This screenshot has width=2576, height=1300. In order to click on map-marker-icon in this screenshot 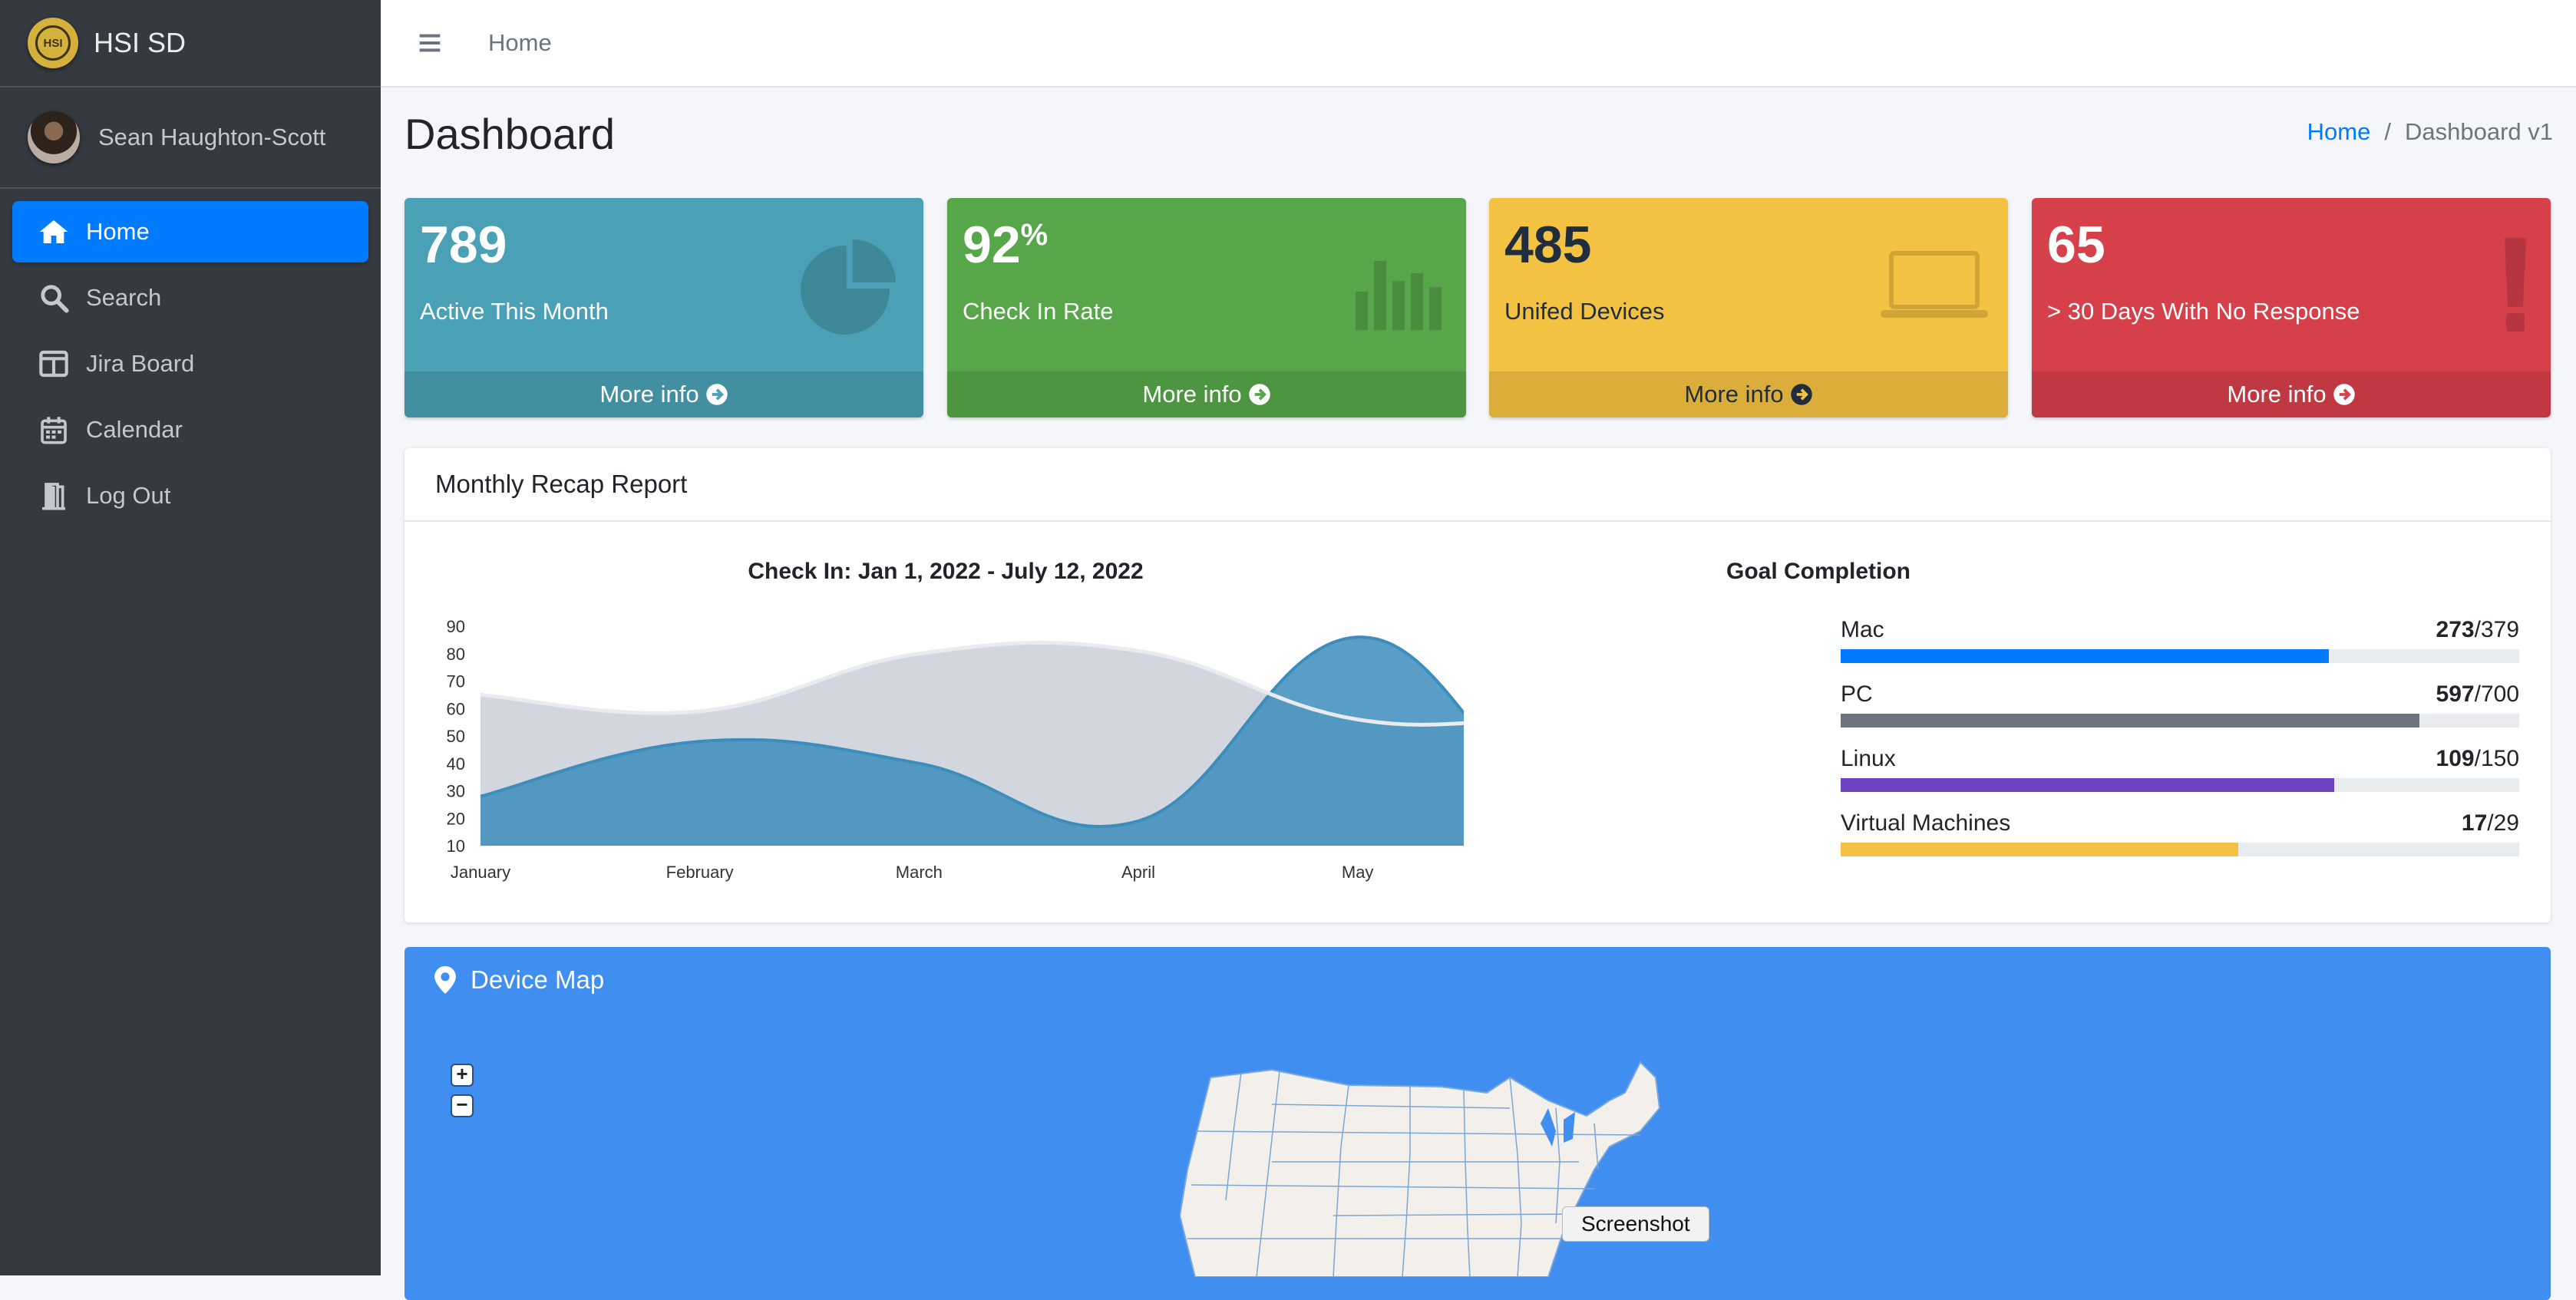, I will do `click(445, 980)`.